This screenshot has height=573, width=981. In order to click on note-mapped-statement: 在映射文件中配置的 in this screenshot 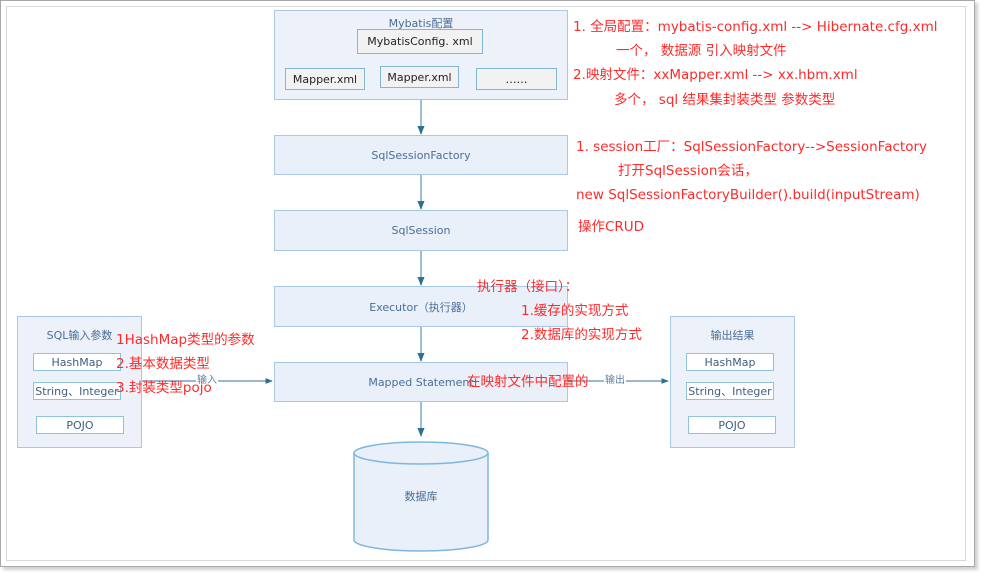, I will do `click(528, 382)`.